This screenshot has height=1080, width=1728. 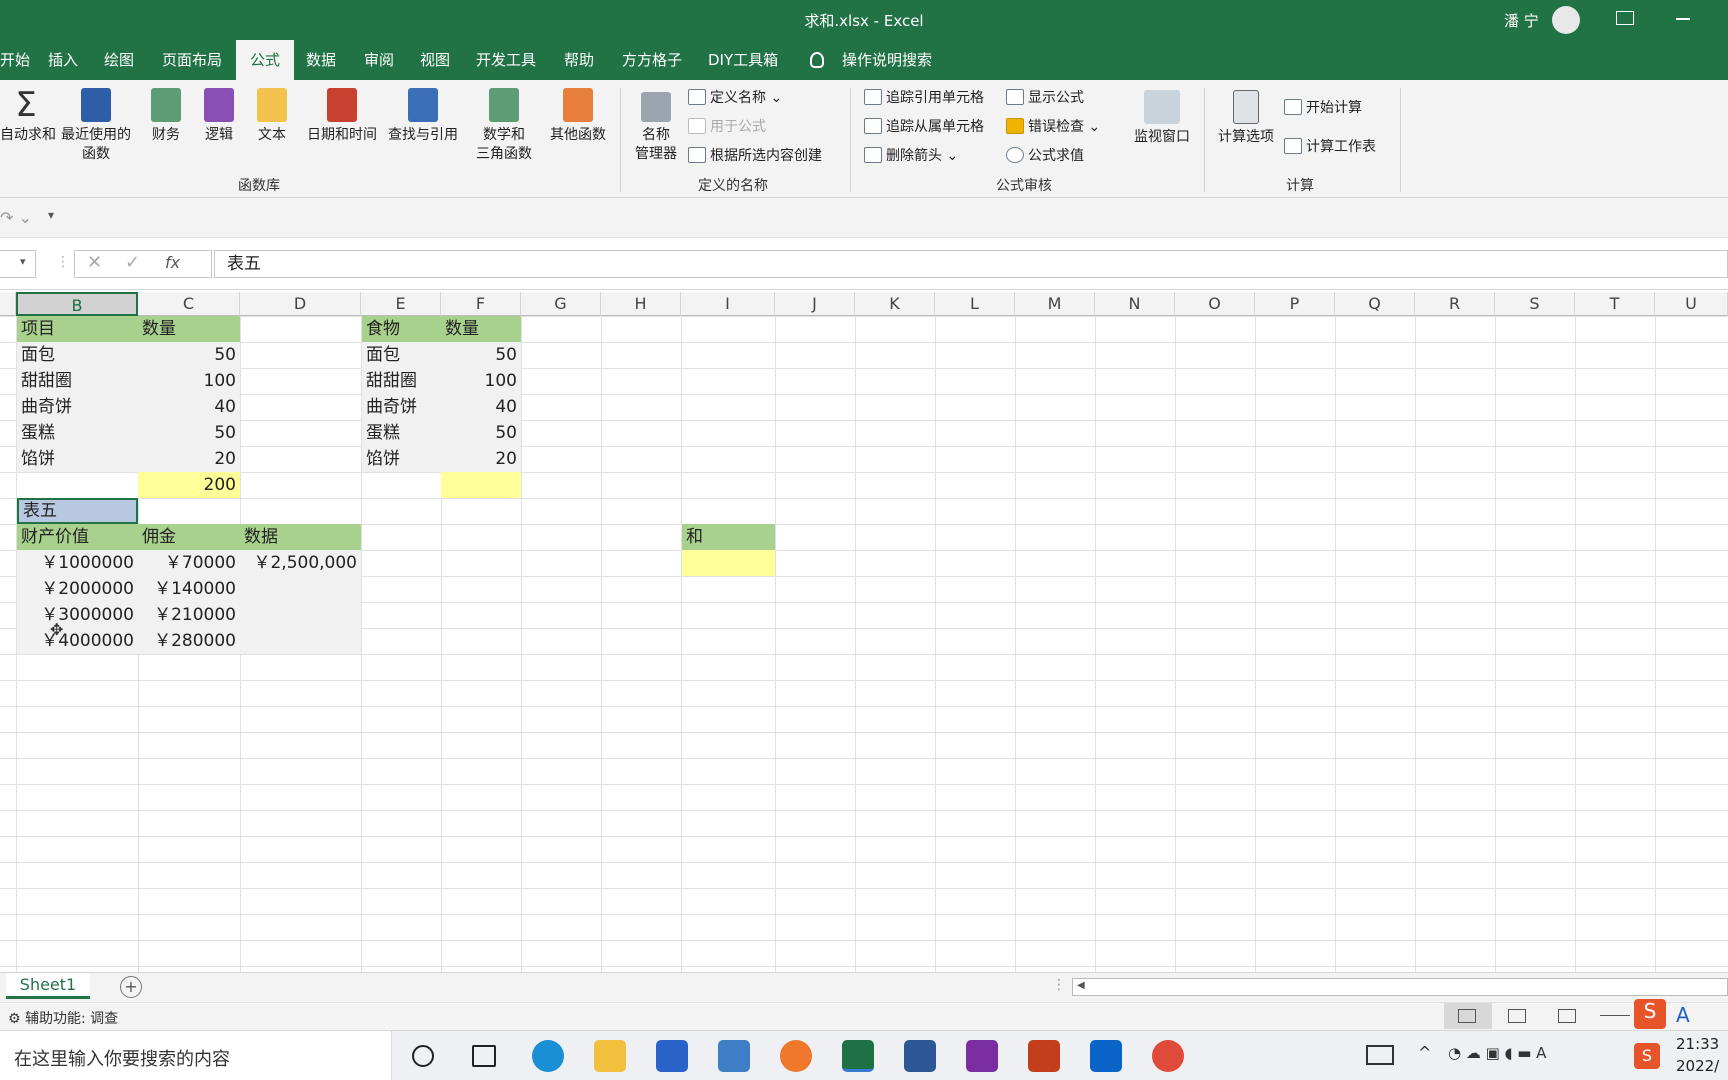 I want to click on table2-cell: 蛋糕, so click(x=401, y=433).